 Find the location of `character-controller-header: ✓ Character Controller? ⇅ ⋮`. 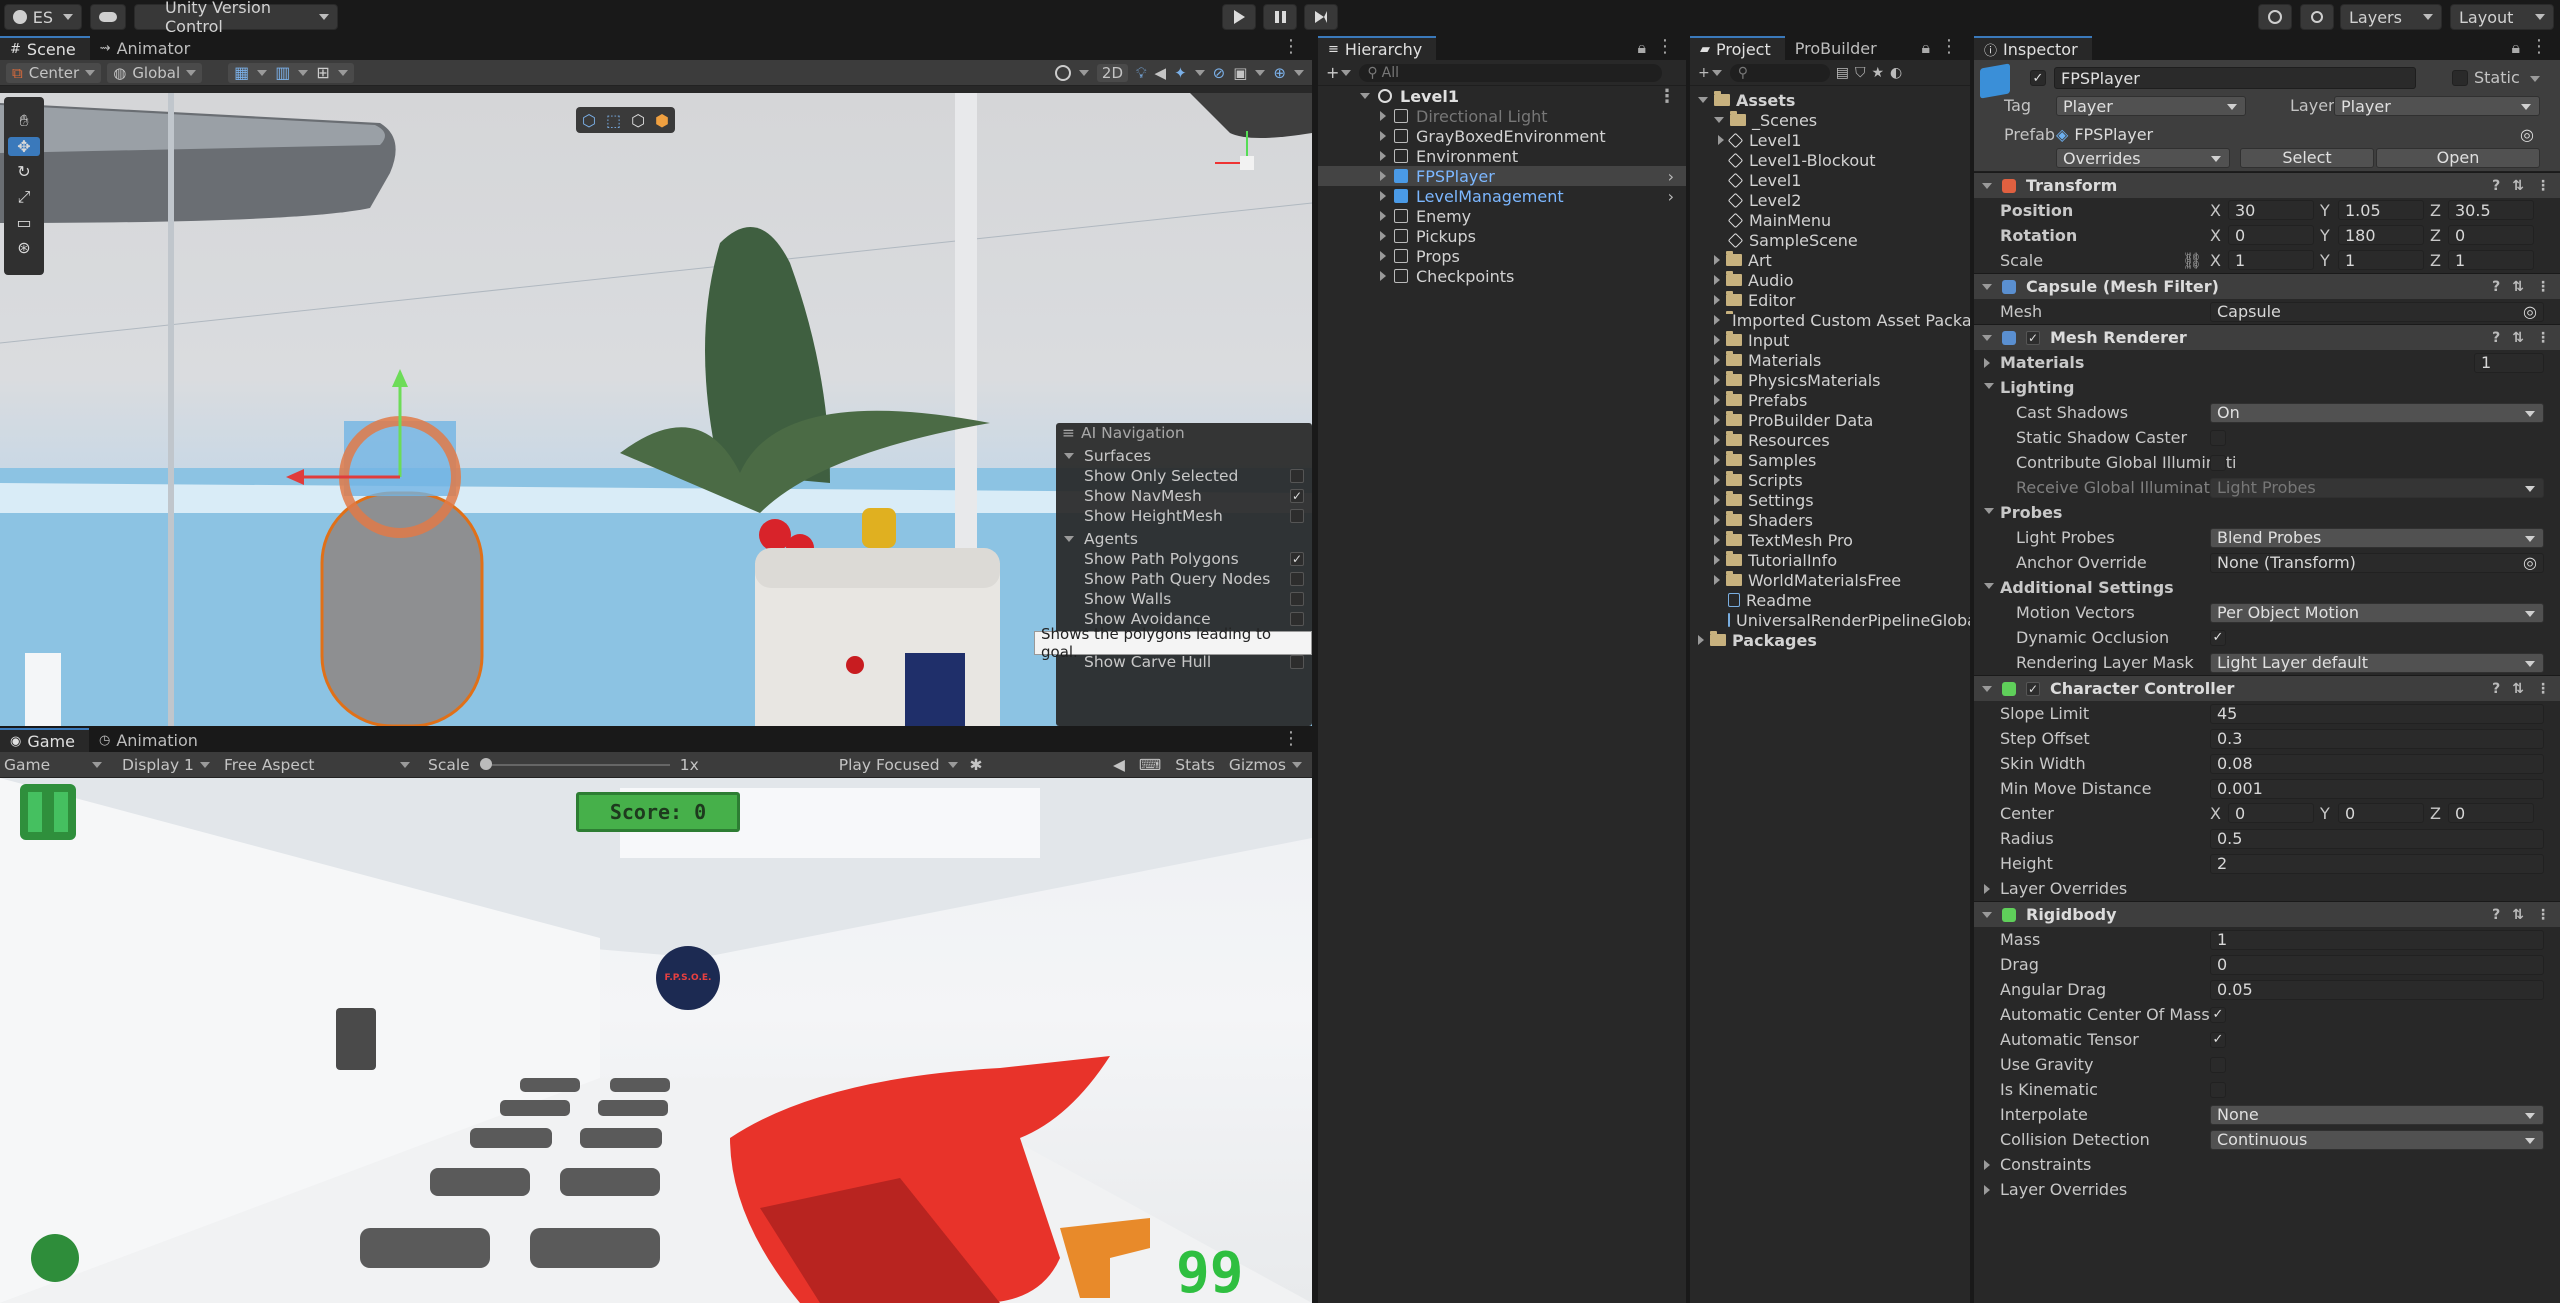

character-controller-header: ✓ Character Controller? ⇅ ⋮ is located at coordinates (2267, 688).